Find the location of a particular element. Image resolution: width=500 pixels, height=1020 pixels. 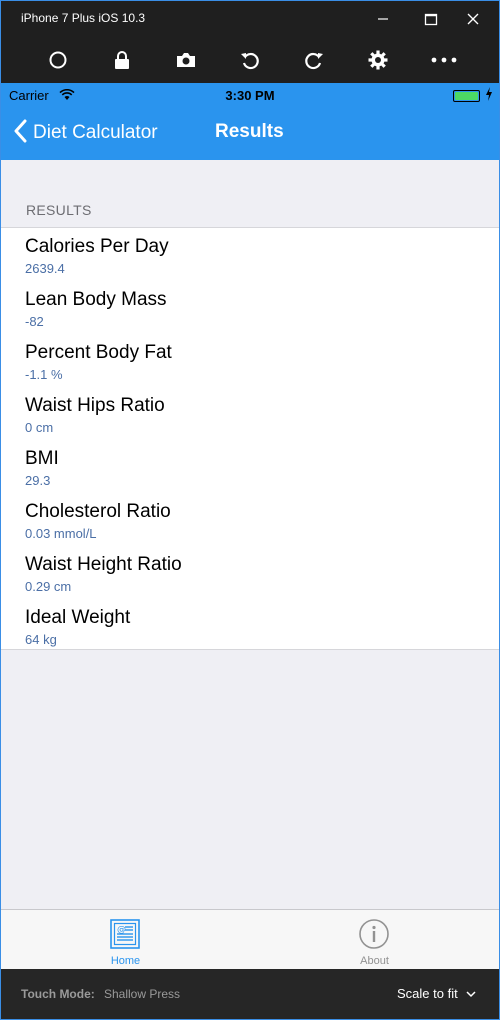

screenshot-camera-icon is located at coordinates (186, 60).